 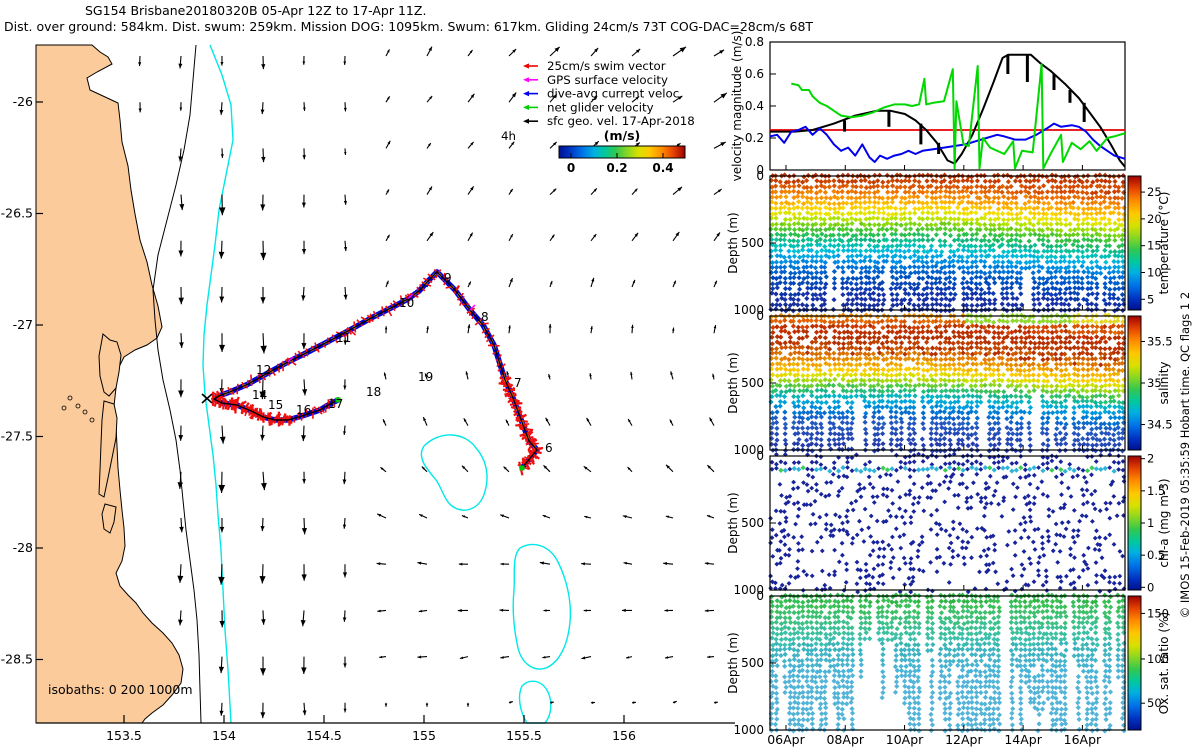 What do you see at coordinates (600, 107) in the screenshot?
I see `legend-entry-label: net glider velocity` at bounding box center [600, 107].